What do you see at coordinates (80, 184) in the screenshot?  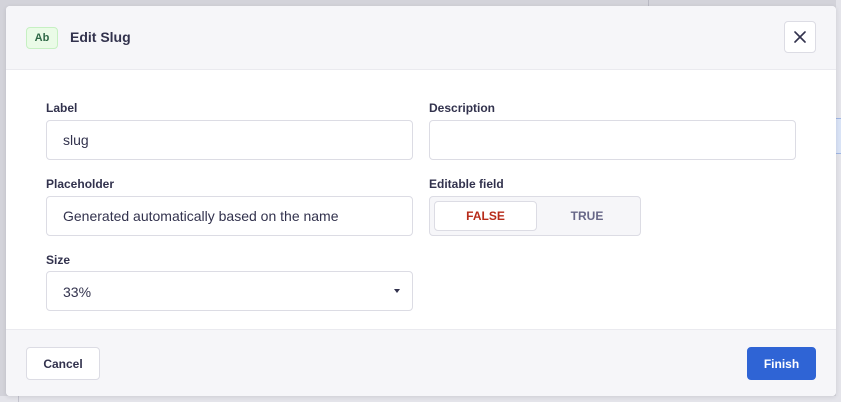 I see `placeholder-field-label: Placeholder` at bounding box center [80, 184].